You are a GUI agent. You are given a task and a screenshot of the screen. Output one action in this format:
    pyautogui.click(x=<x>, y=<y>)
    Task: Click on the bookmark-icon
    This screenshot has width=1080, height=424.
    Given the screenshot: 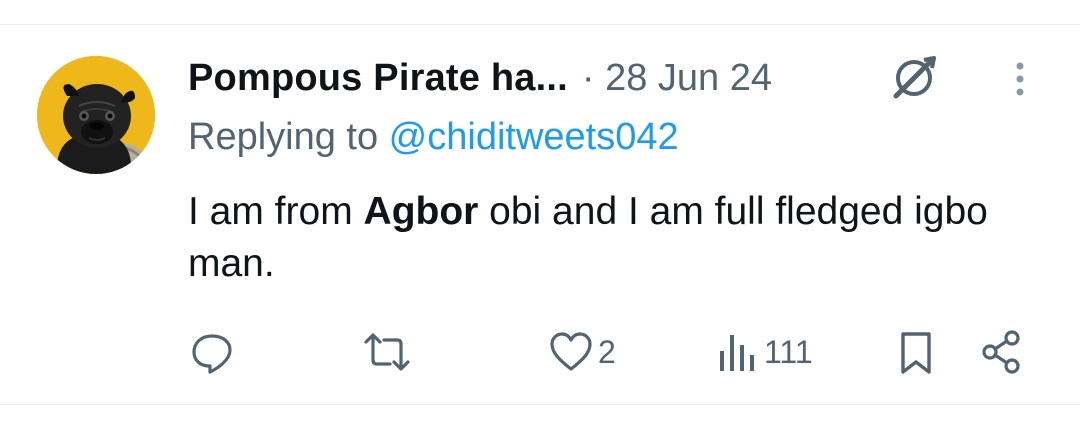 What is the action you would take?
    pyautogui.click(x=916, y=353)
    